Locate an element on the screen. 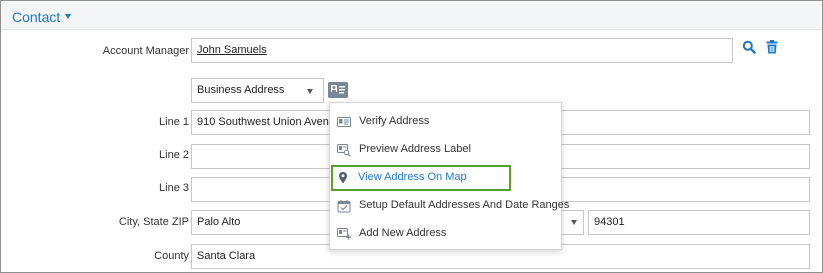 The width and height of the screenshot is (823, 273). address-card-icon is located at coordinates (344, 122).